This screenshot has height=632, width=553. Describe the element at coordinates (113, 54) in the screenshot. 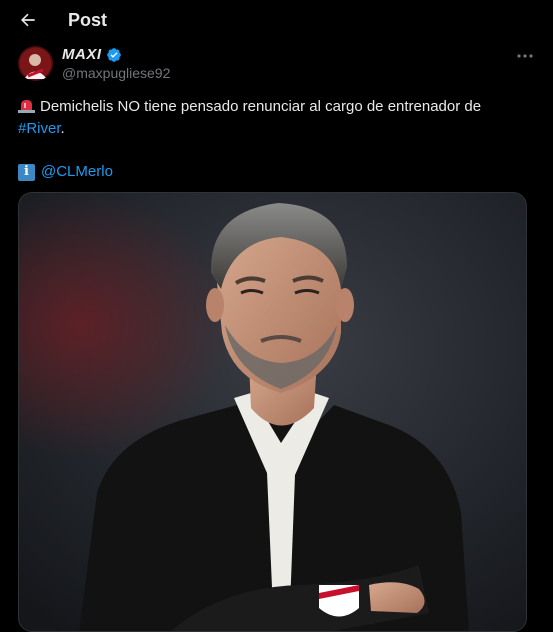

I see `verified-badge-icon` at that location.